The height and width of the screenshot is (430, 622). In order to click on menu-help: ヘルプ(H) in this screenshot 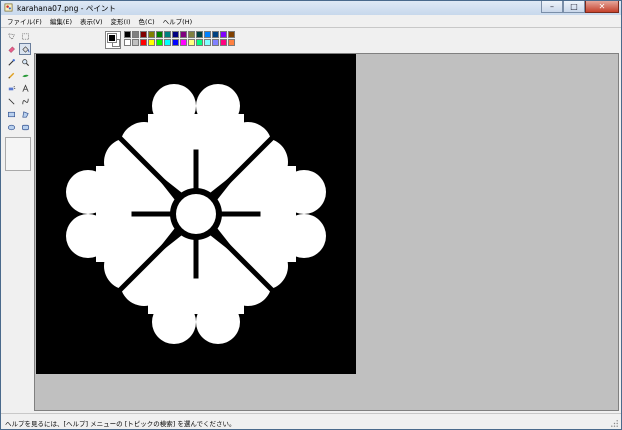, I will do `click(177, 21)`.